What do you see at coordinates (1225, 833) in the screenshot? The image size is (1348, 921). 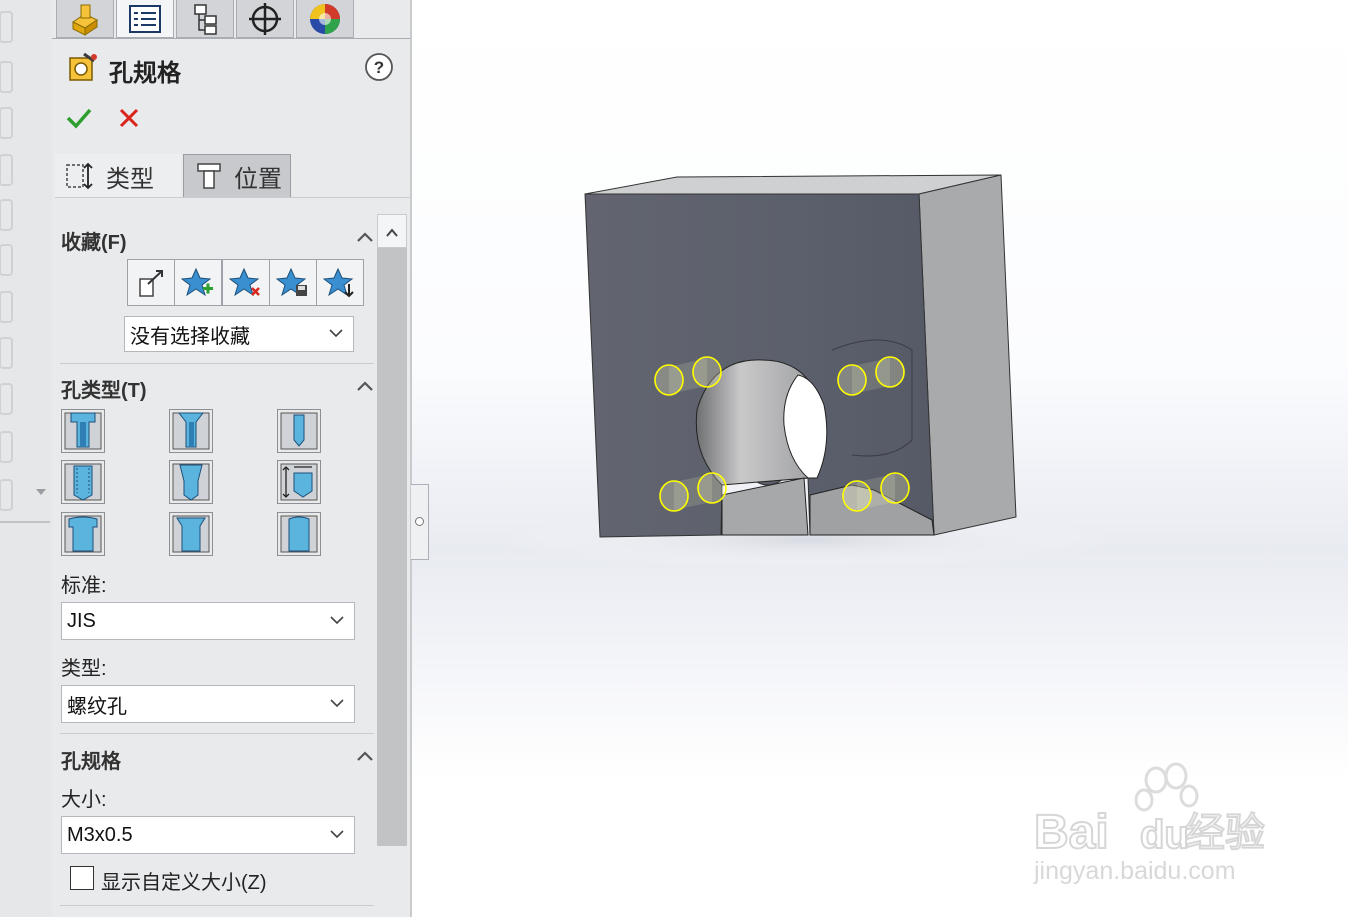 I see `watermark-product: 经验` at bounding box center [1225, 833].